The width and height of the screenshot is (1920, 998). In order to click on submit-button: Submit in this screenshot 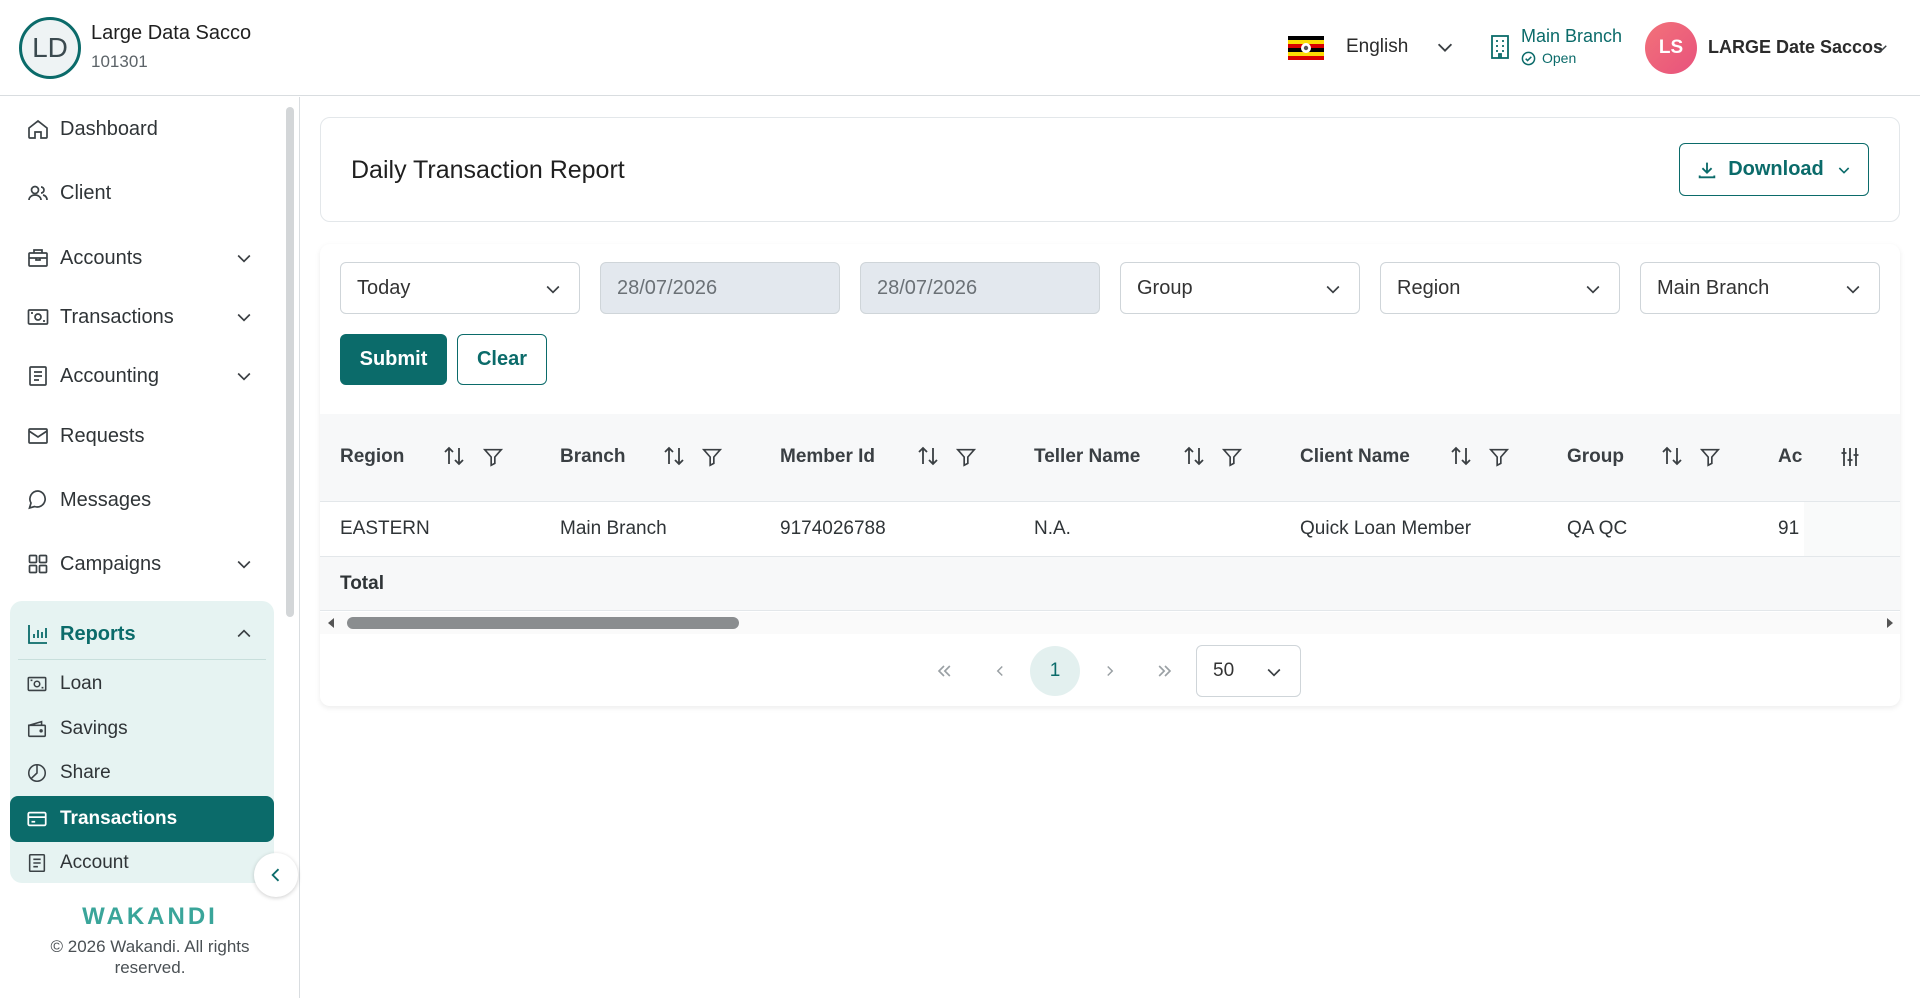, I will do `click(393, 359)`.